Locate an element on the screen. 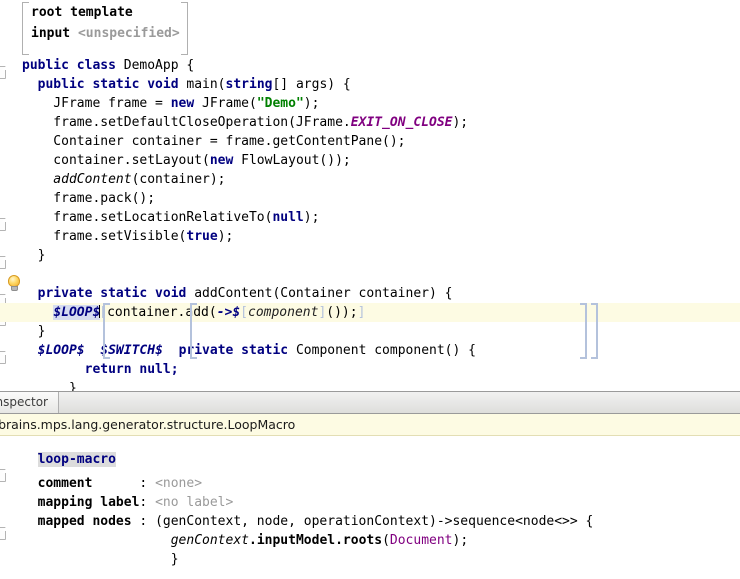  gen-context-token: genContext is located at coordinates (209, 540).